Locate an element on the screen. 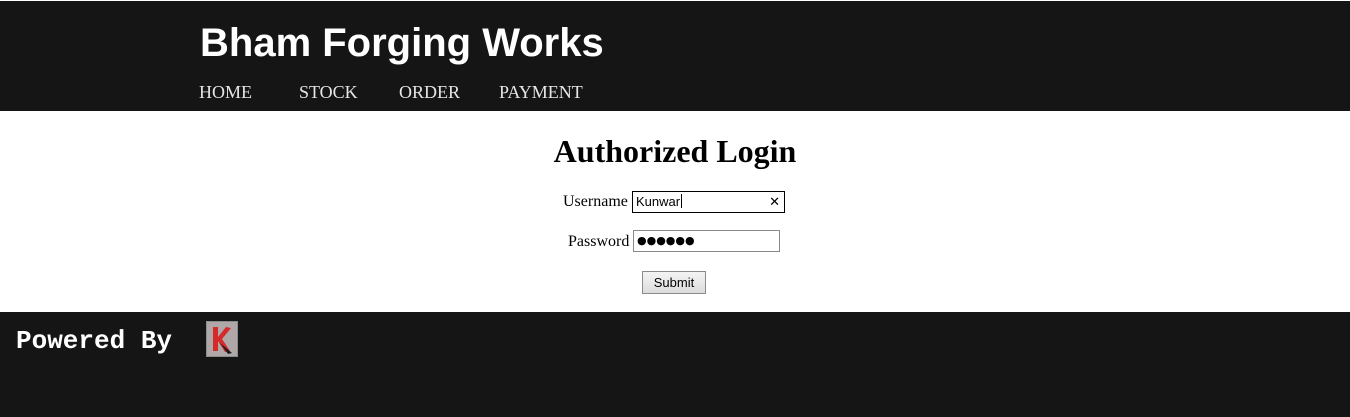 The image size is (1350, 417). nav-order: ORDER is located at coordinates (429, 92).